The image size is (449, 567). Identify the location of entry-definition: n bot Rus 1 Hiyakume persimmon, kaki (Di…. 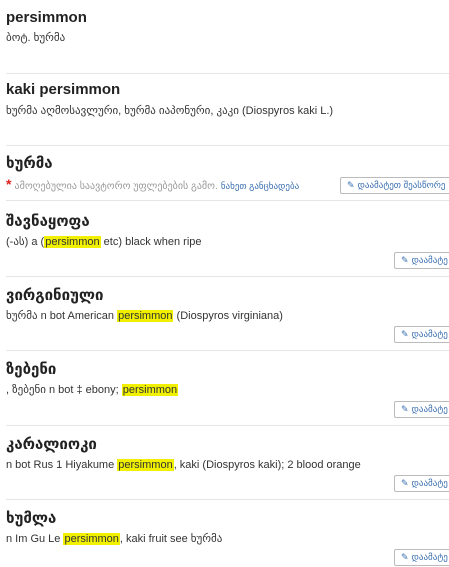
(227, 465).